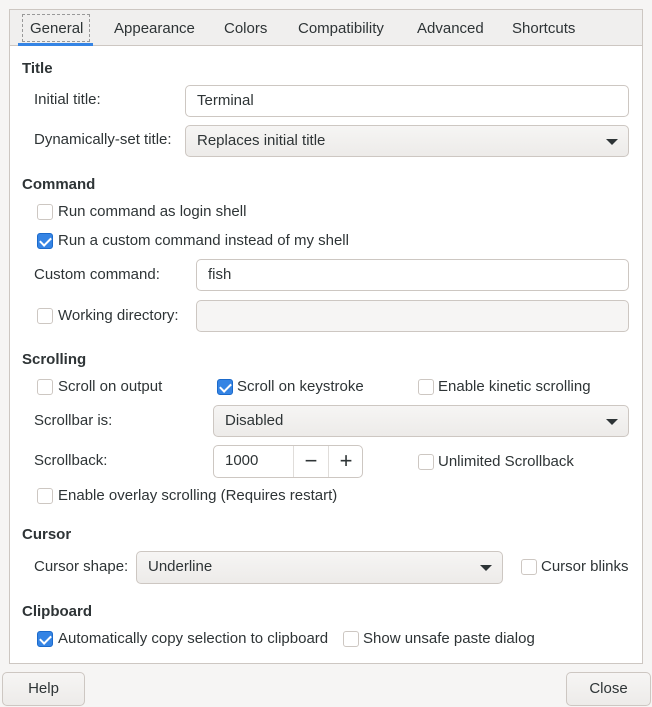  Describe the element at coordinates (154, 29) in the screenshot. I see `tab-appearance: Appearance` at that location.